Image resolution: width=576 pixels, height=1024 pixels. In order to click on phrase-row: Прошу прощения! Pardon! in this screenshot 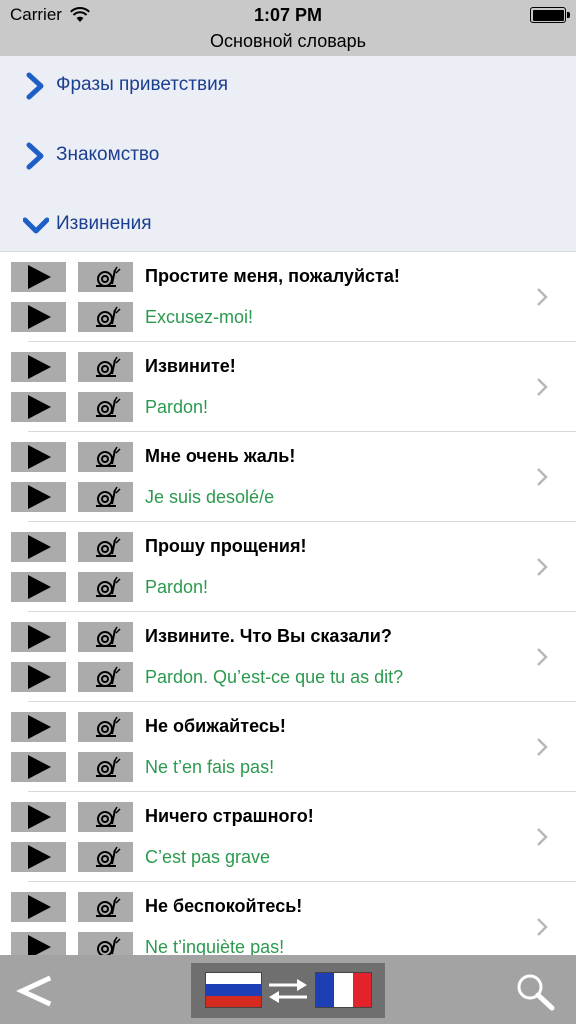, I will do `click(288, 567)`.